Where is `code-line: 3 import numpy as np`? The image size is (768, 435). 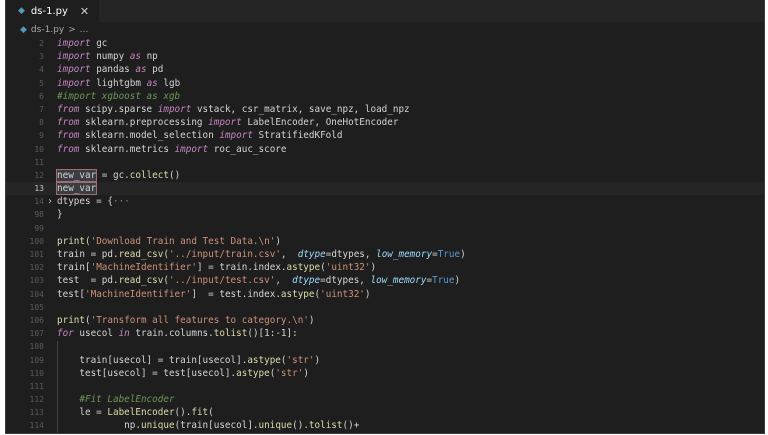 code-line: 3 import numpy as np is located at coordinates (385, 56).